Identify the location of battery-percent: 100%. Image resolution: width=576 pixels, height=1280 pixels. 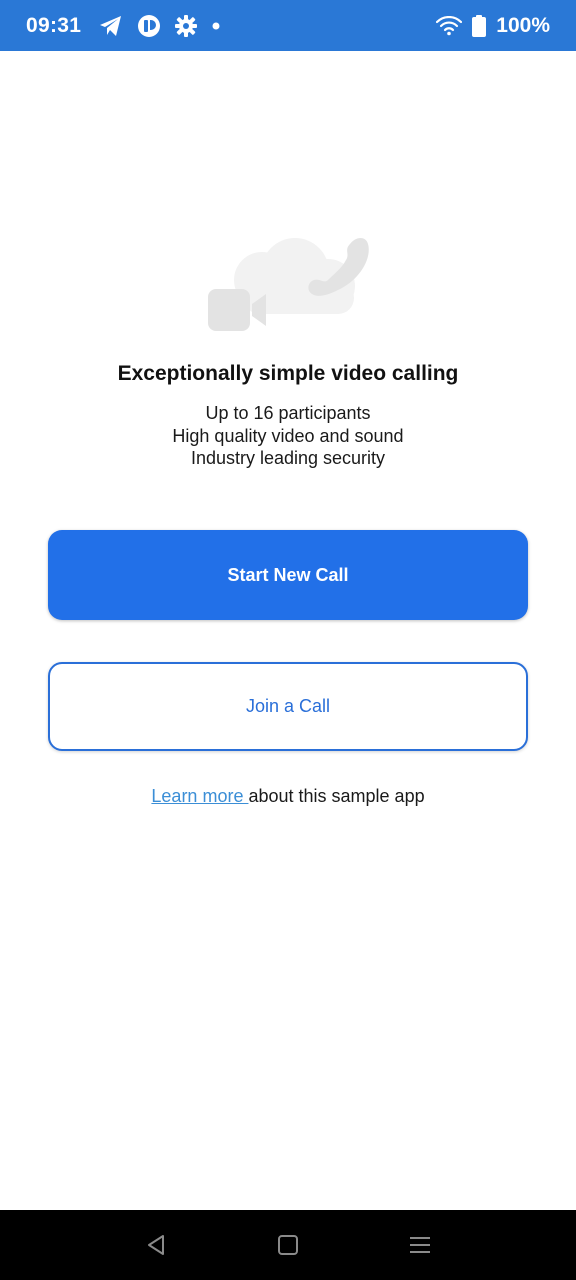
(523, 25).